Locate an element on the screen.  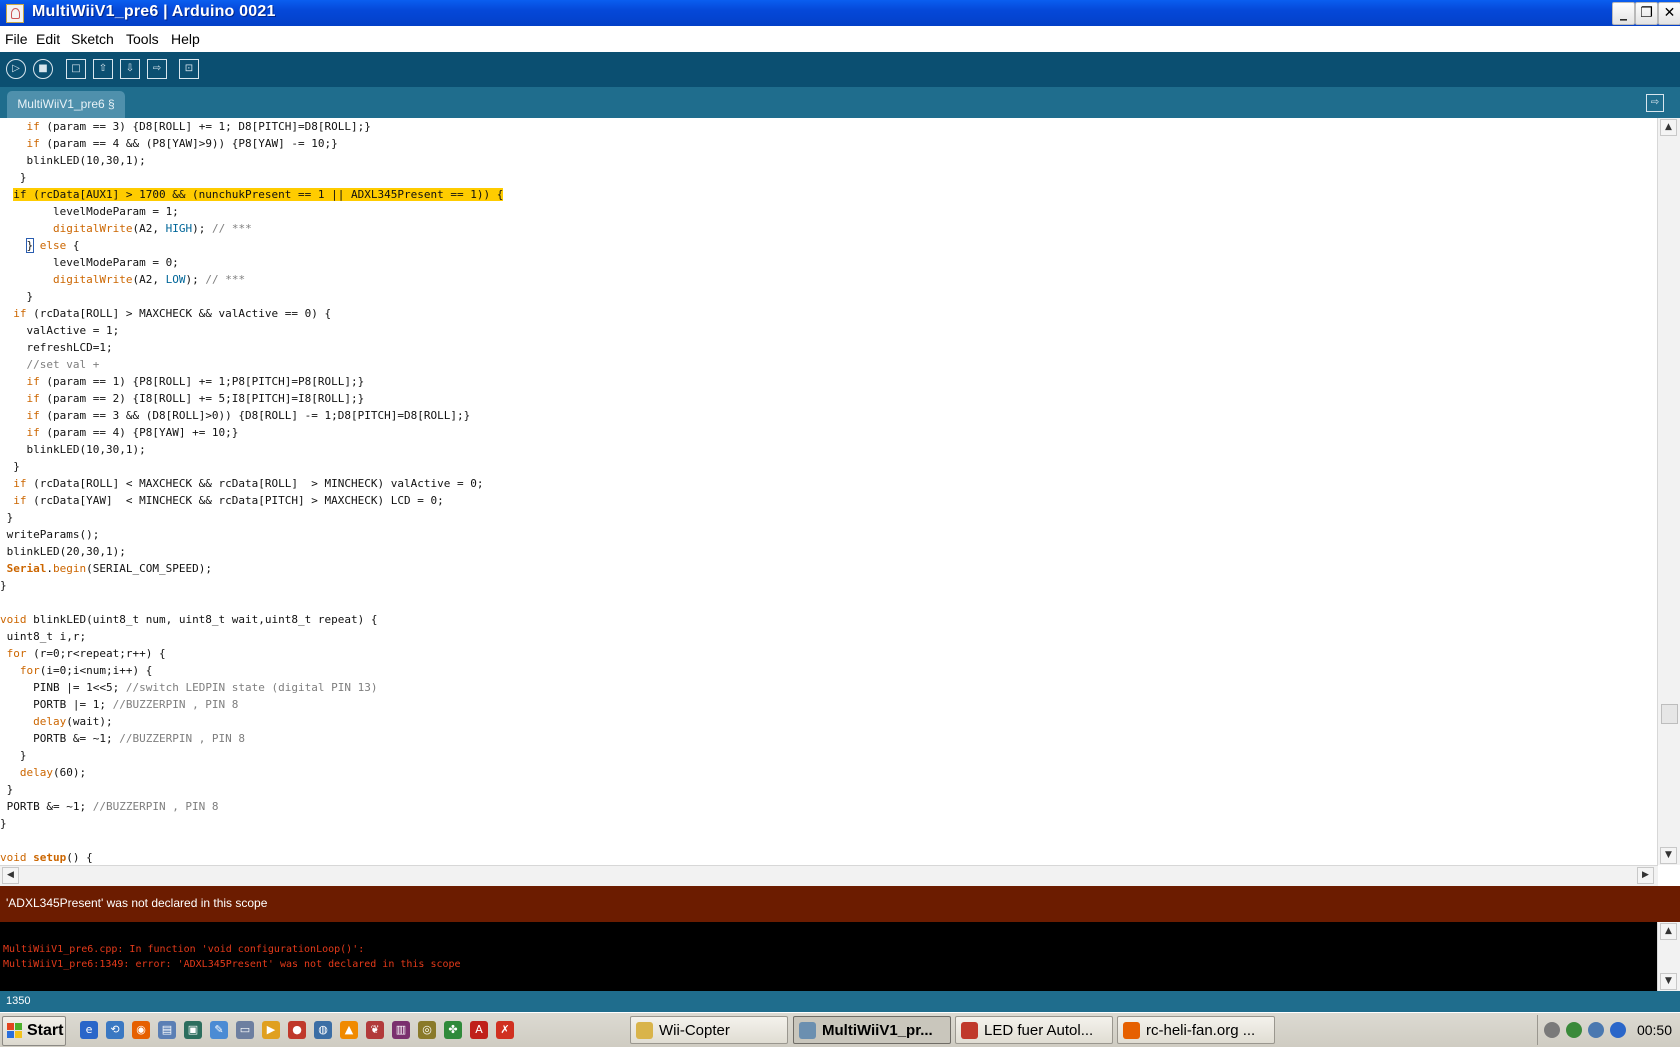
editor-icon: ✎ is located at coordinates (219, 1030).